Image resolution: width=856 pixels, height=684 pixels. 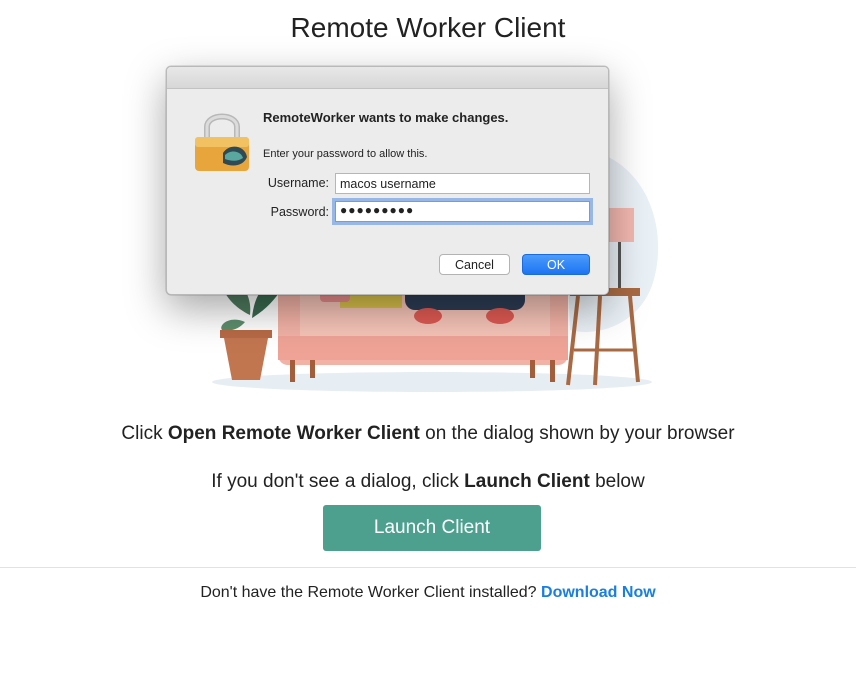 I want to click on instruction-text: on the dialog shown by your browser, so click(x=577, y=433).